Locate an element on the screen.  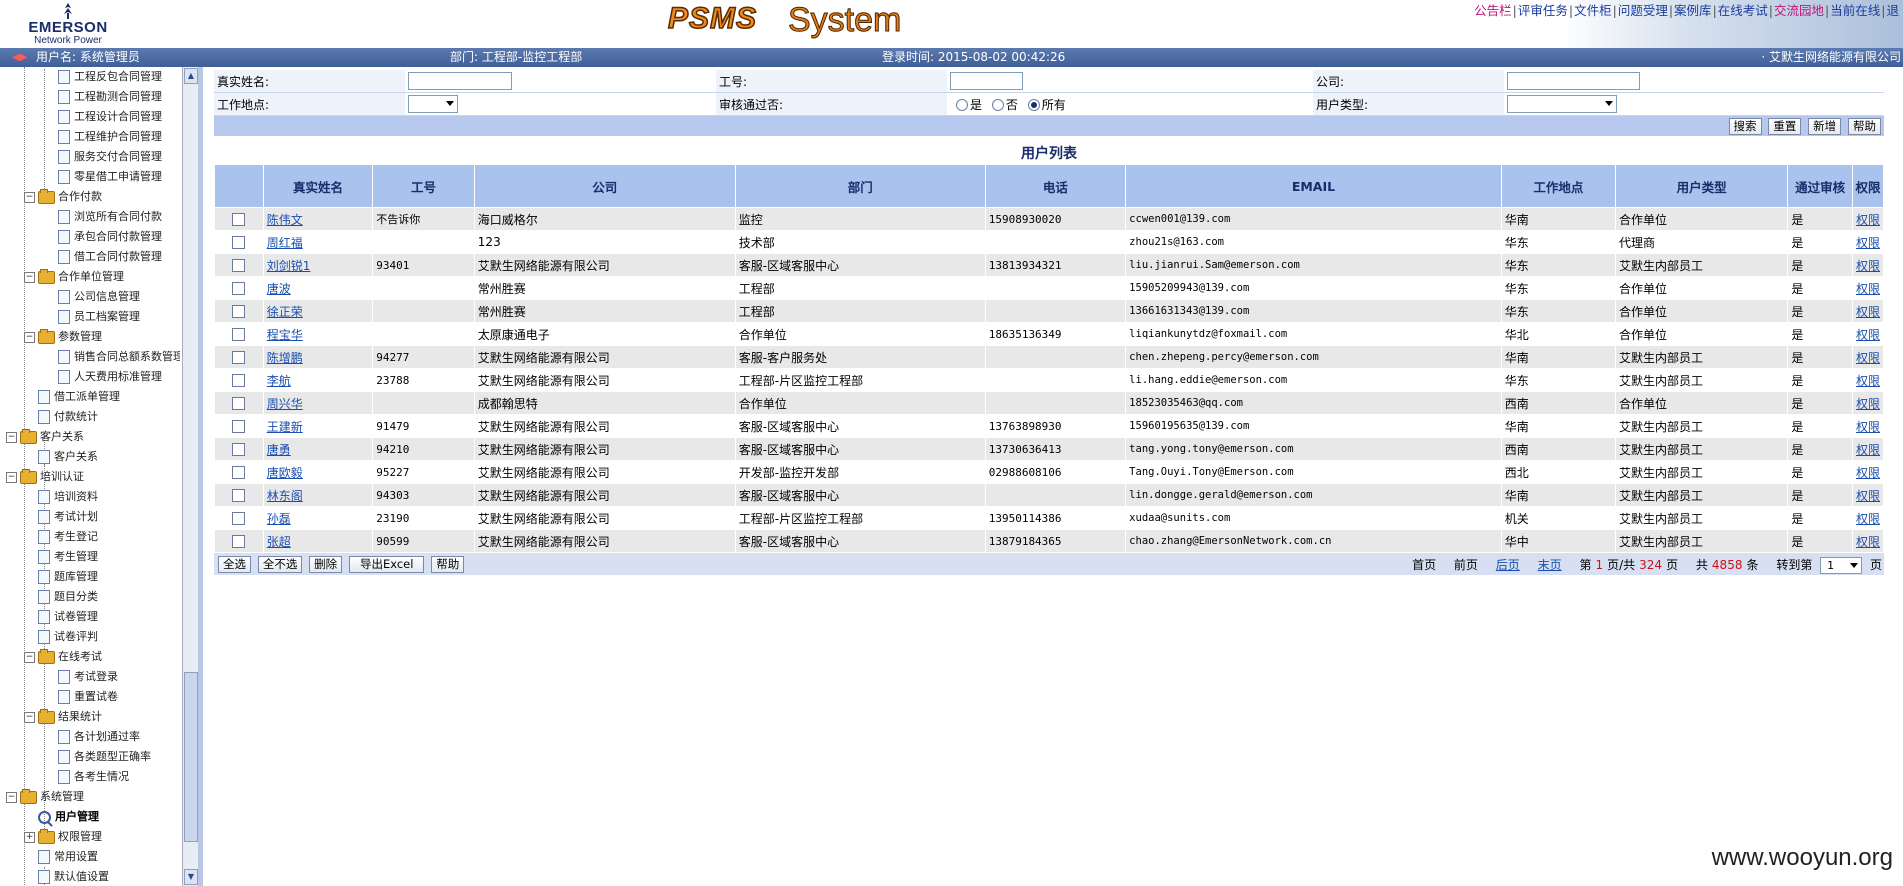
reset-button: 重置 is located at coordinates (1785, 126).